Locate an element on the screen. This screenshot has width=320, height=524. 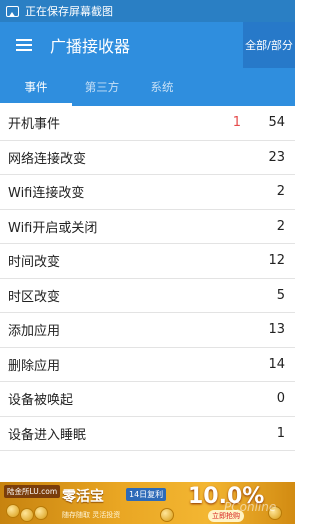
tab-events: 事件 is located at coordinates (36, 87).